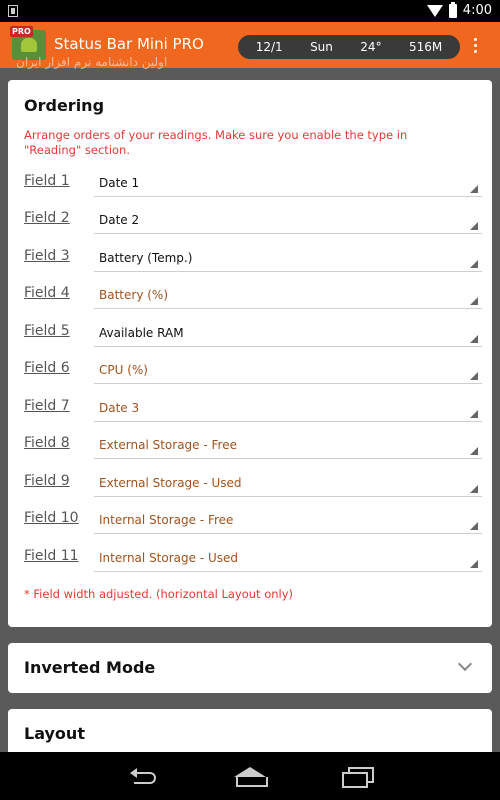 The width and height of the screenshot is (500, 800). I want to click on field-select-6: CPU (%), so click(288, 372).